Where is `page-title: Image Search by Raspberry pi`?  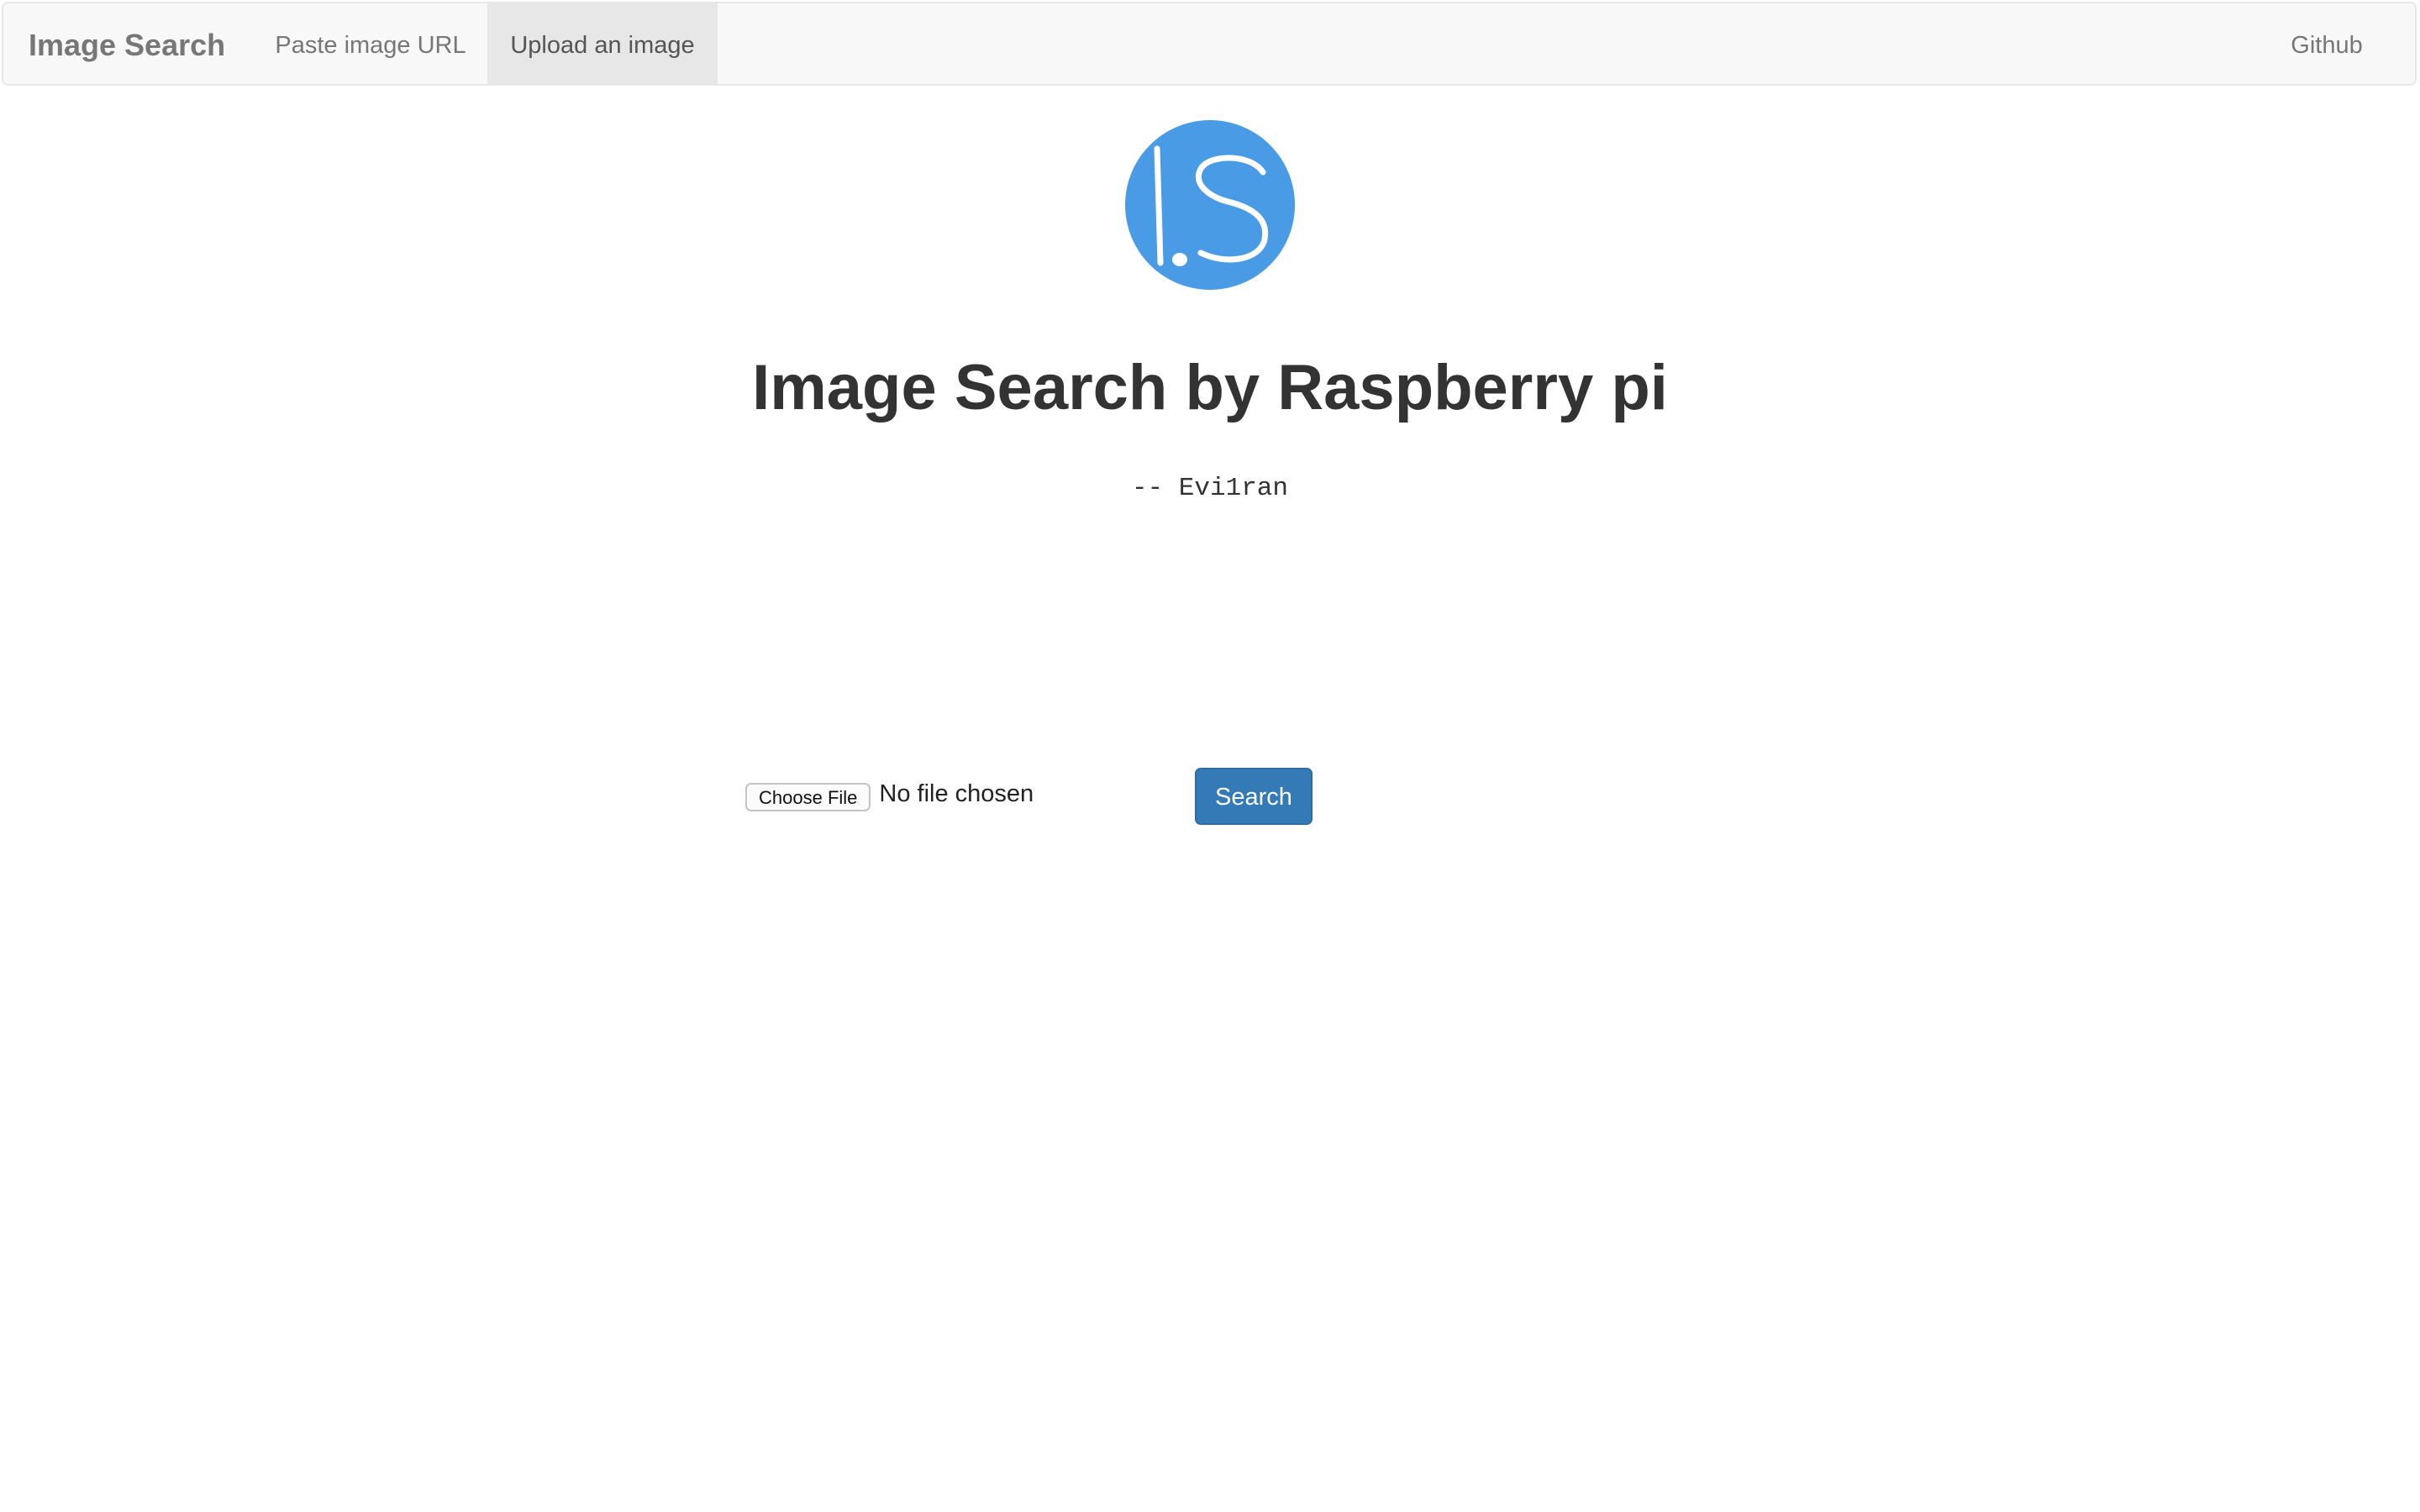 page-title: Image Search by Raspberry pi is located at coordinates (1210, 387).